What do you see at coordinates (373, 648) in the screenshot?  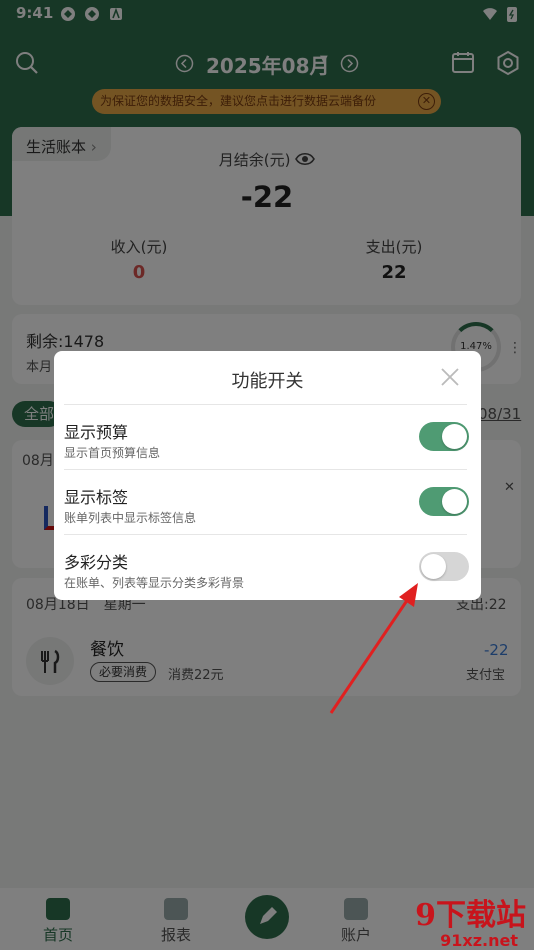 I see `annotation-arrow` at bounding box center [373, 648].